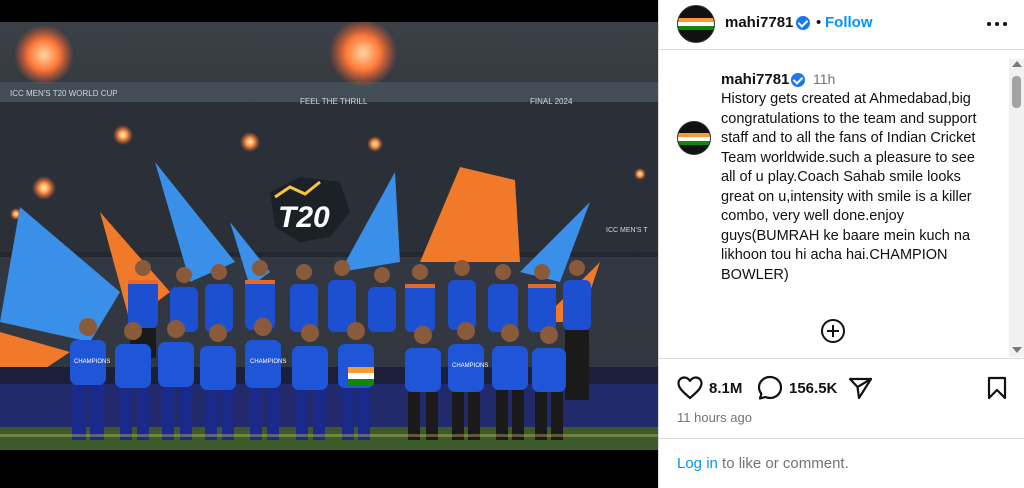  What do you see at coordinates (334, 101) in the screenshot?
I see `stadium-banner-text: FEEL THE THRILL` at bounding box center [334, 101].